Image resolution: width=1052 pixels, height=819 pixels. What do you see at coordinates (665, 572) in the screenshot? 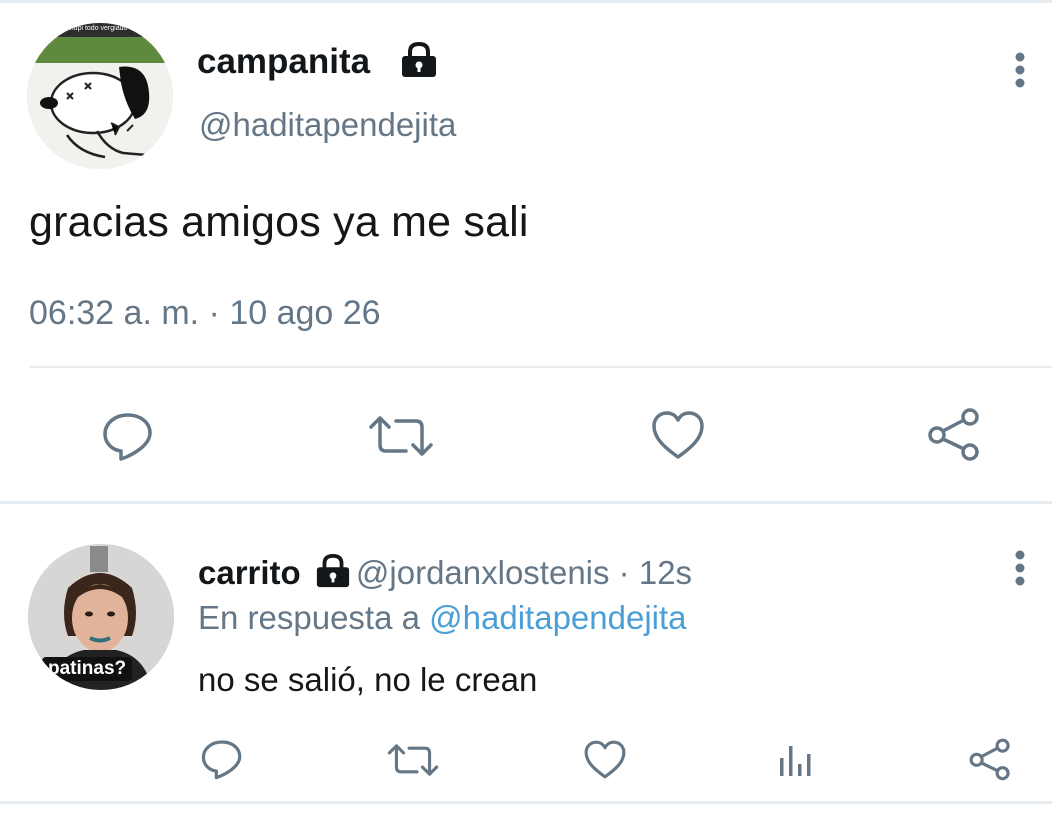
I see `reply-time: 12s` at bounding box center [665, 572].